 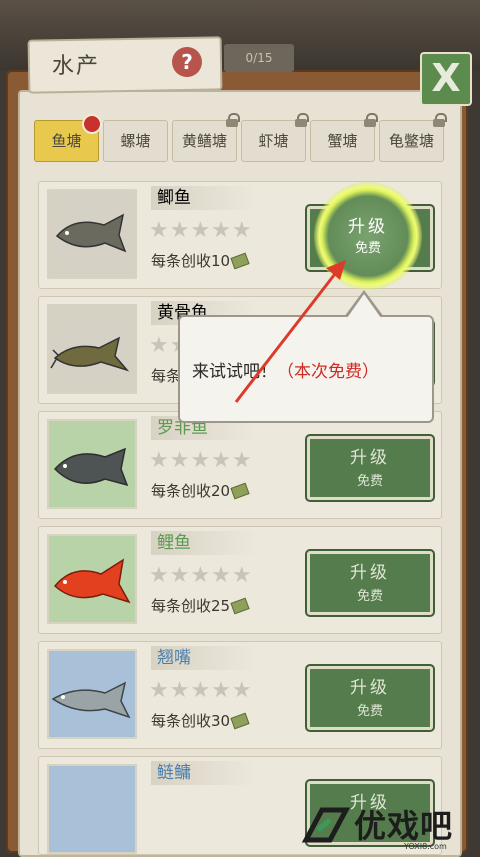 What do you see at coordinates (425, 846) in the screenshot?
I see `watermark-url: YOXI8.com` at bounding box center [425, 846].